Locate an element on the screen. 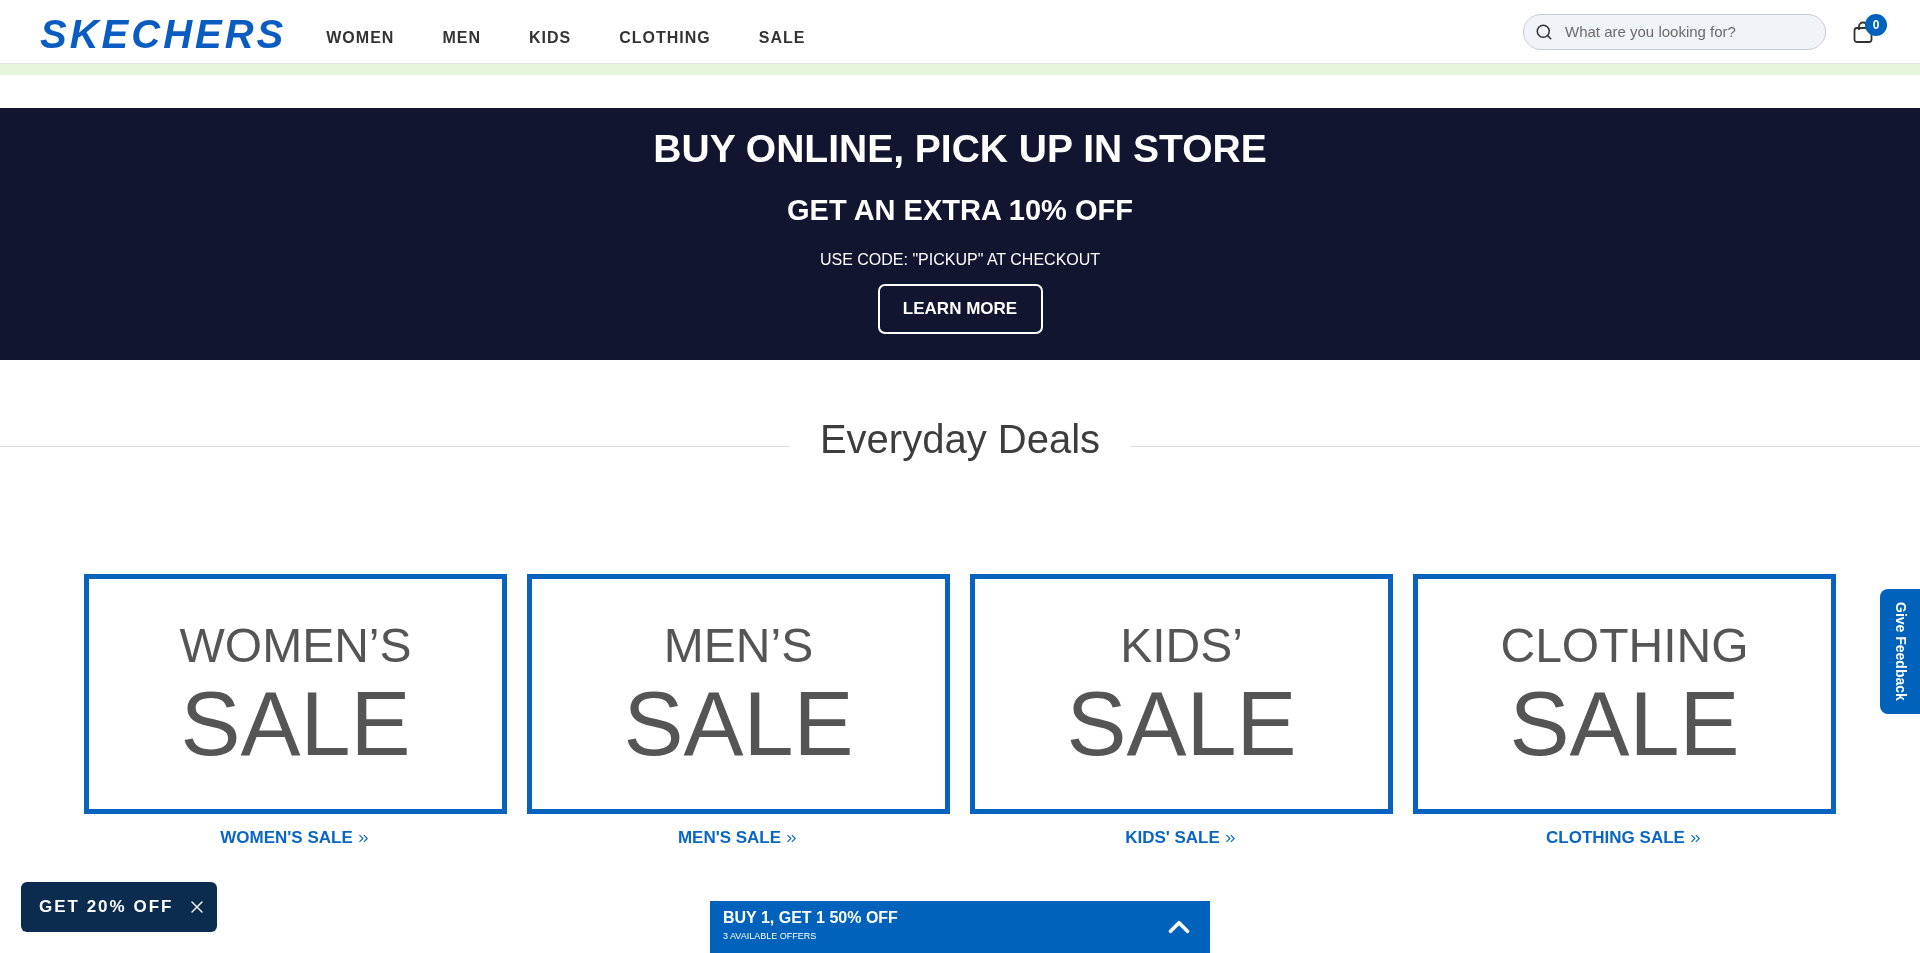  sale-tile: MEN’S SALE is located at coordinates (738, 694).